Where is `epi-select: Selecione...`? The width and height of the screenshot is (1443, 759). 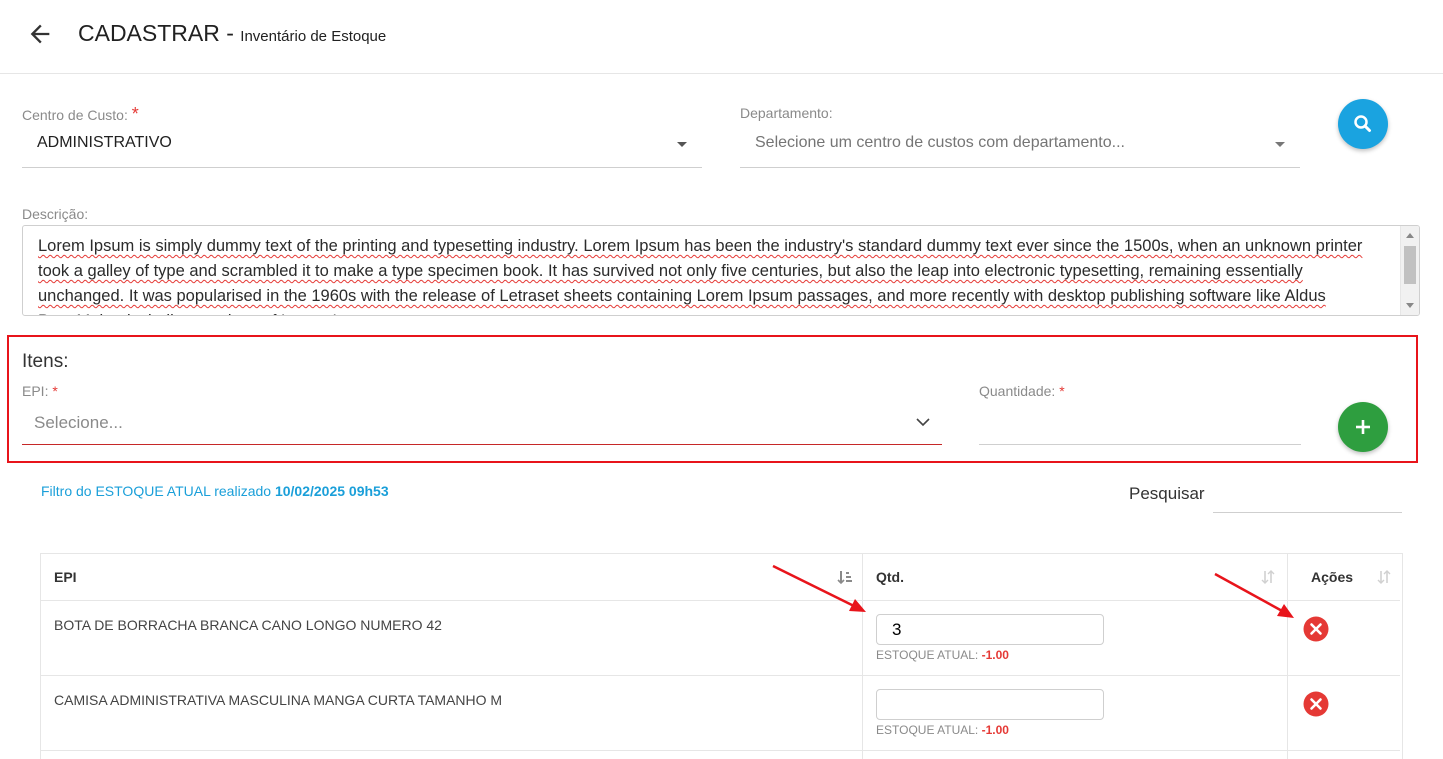 epi-select: Selecione... is located at coordinates (482, 423).